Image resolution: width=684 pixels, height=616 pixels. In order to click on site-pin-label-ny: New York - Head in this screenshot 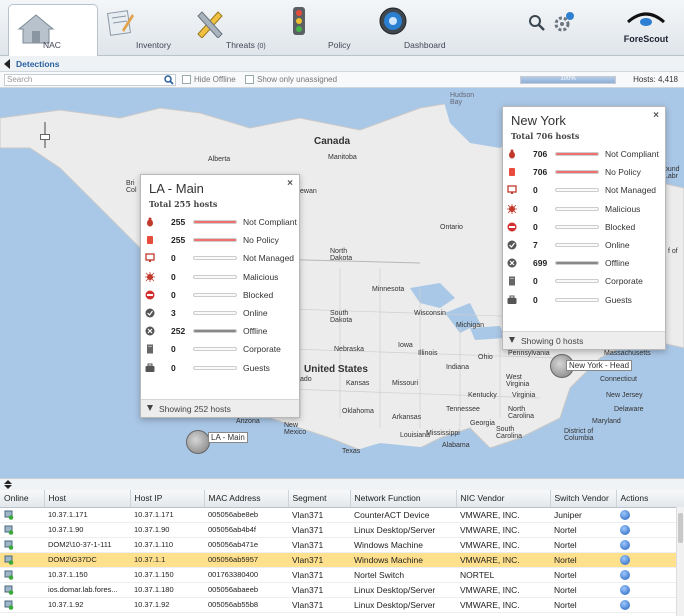, I will do `click(599, 365)`.